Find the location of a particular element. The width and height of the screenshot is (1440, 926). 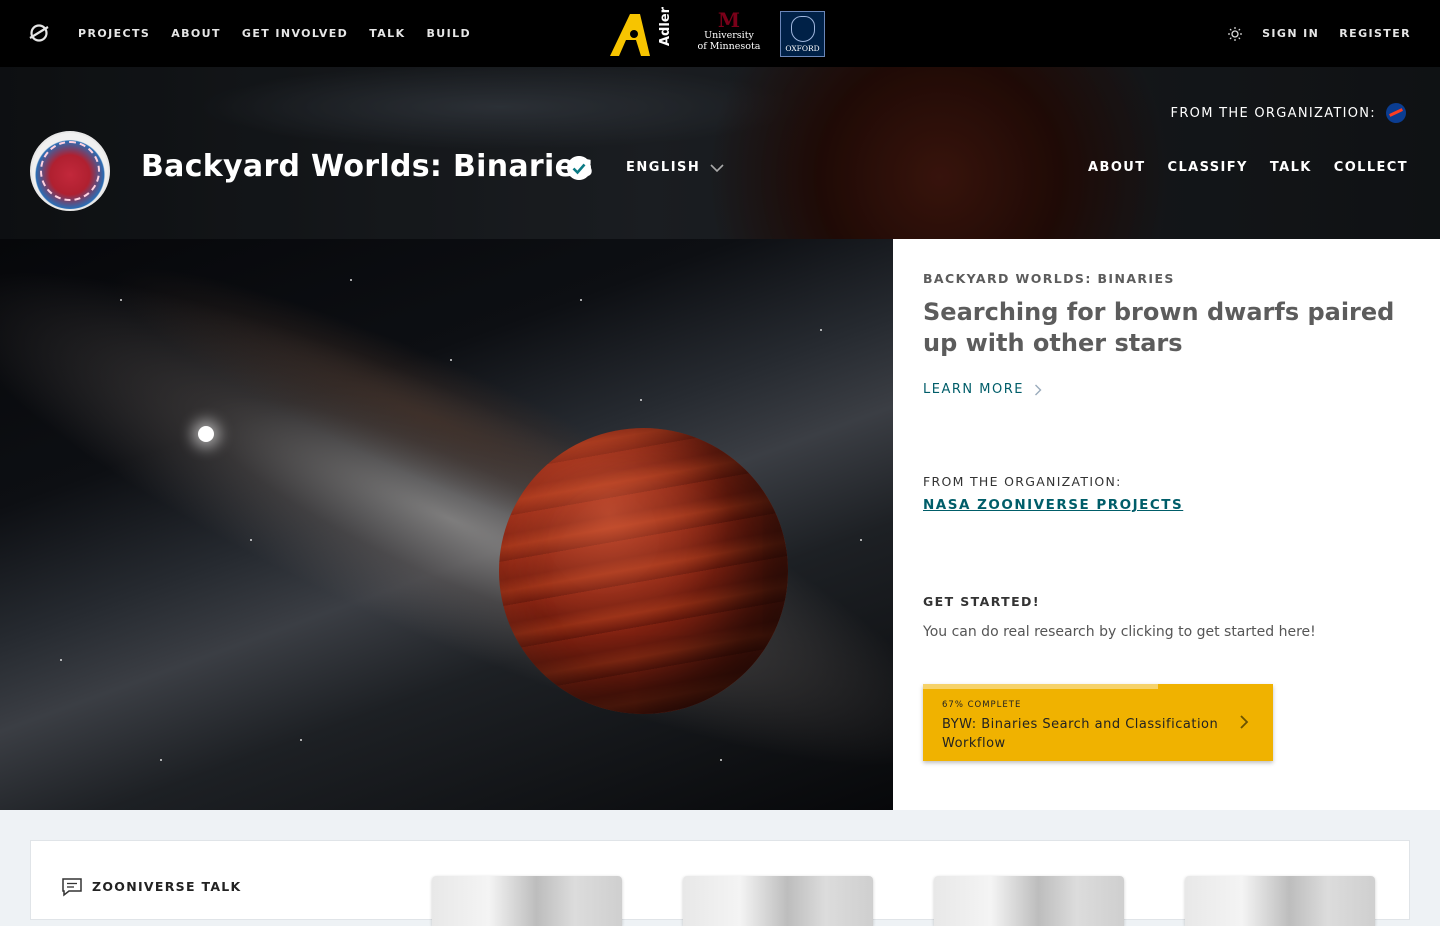

nav-talk: TALK is located at coordinates (387, 33).